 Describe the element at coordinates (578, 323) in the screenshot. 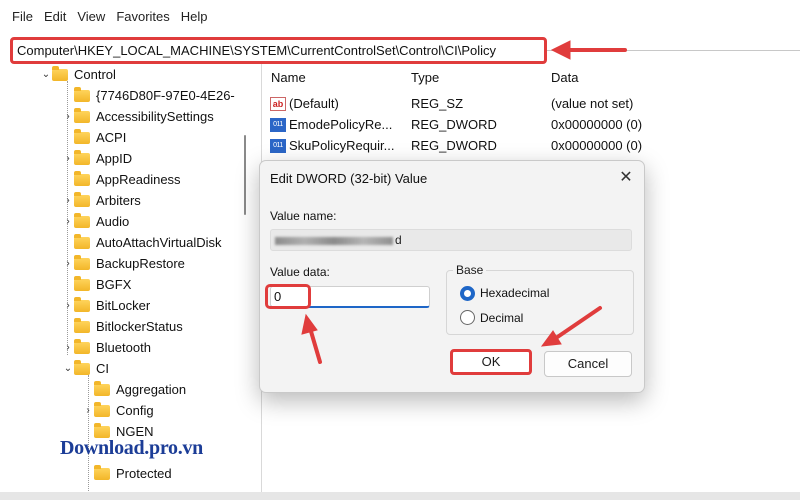

I see `arrow-to-ok-button` at that location.